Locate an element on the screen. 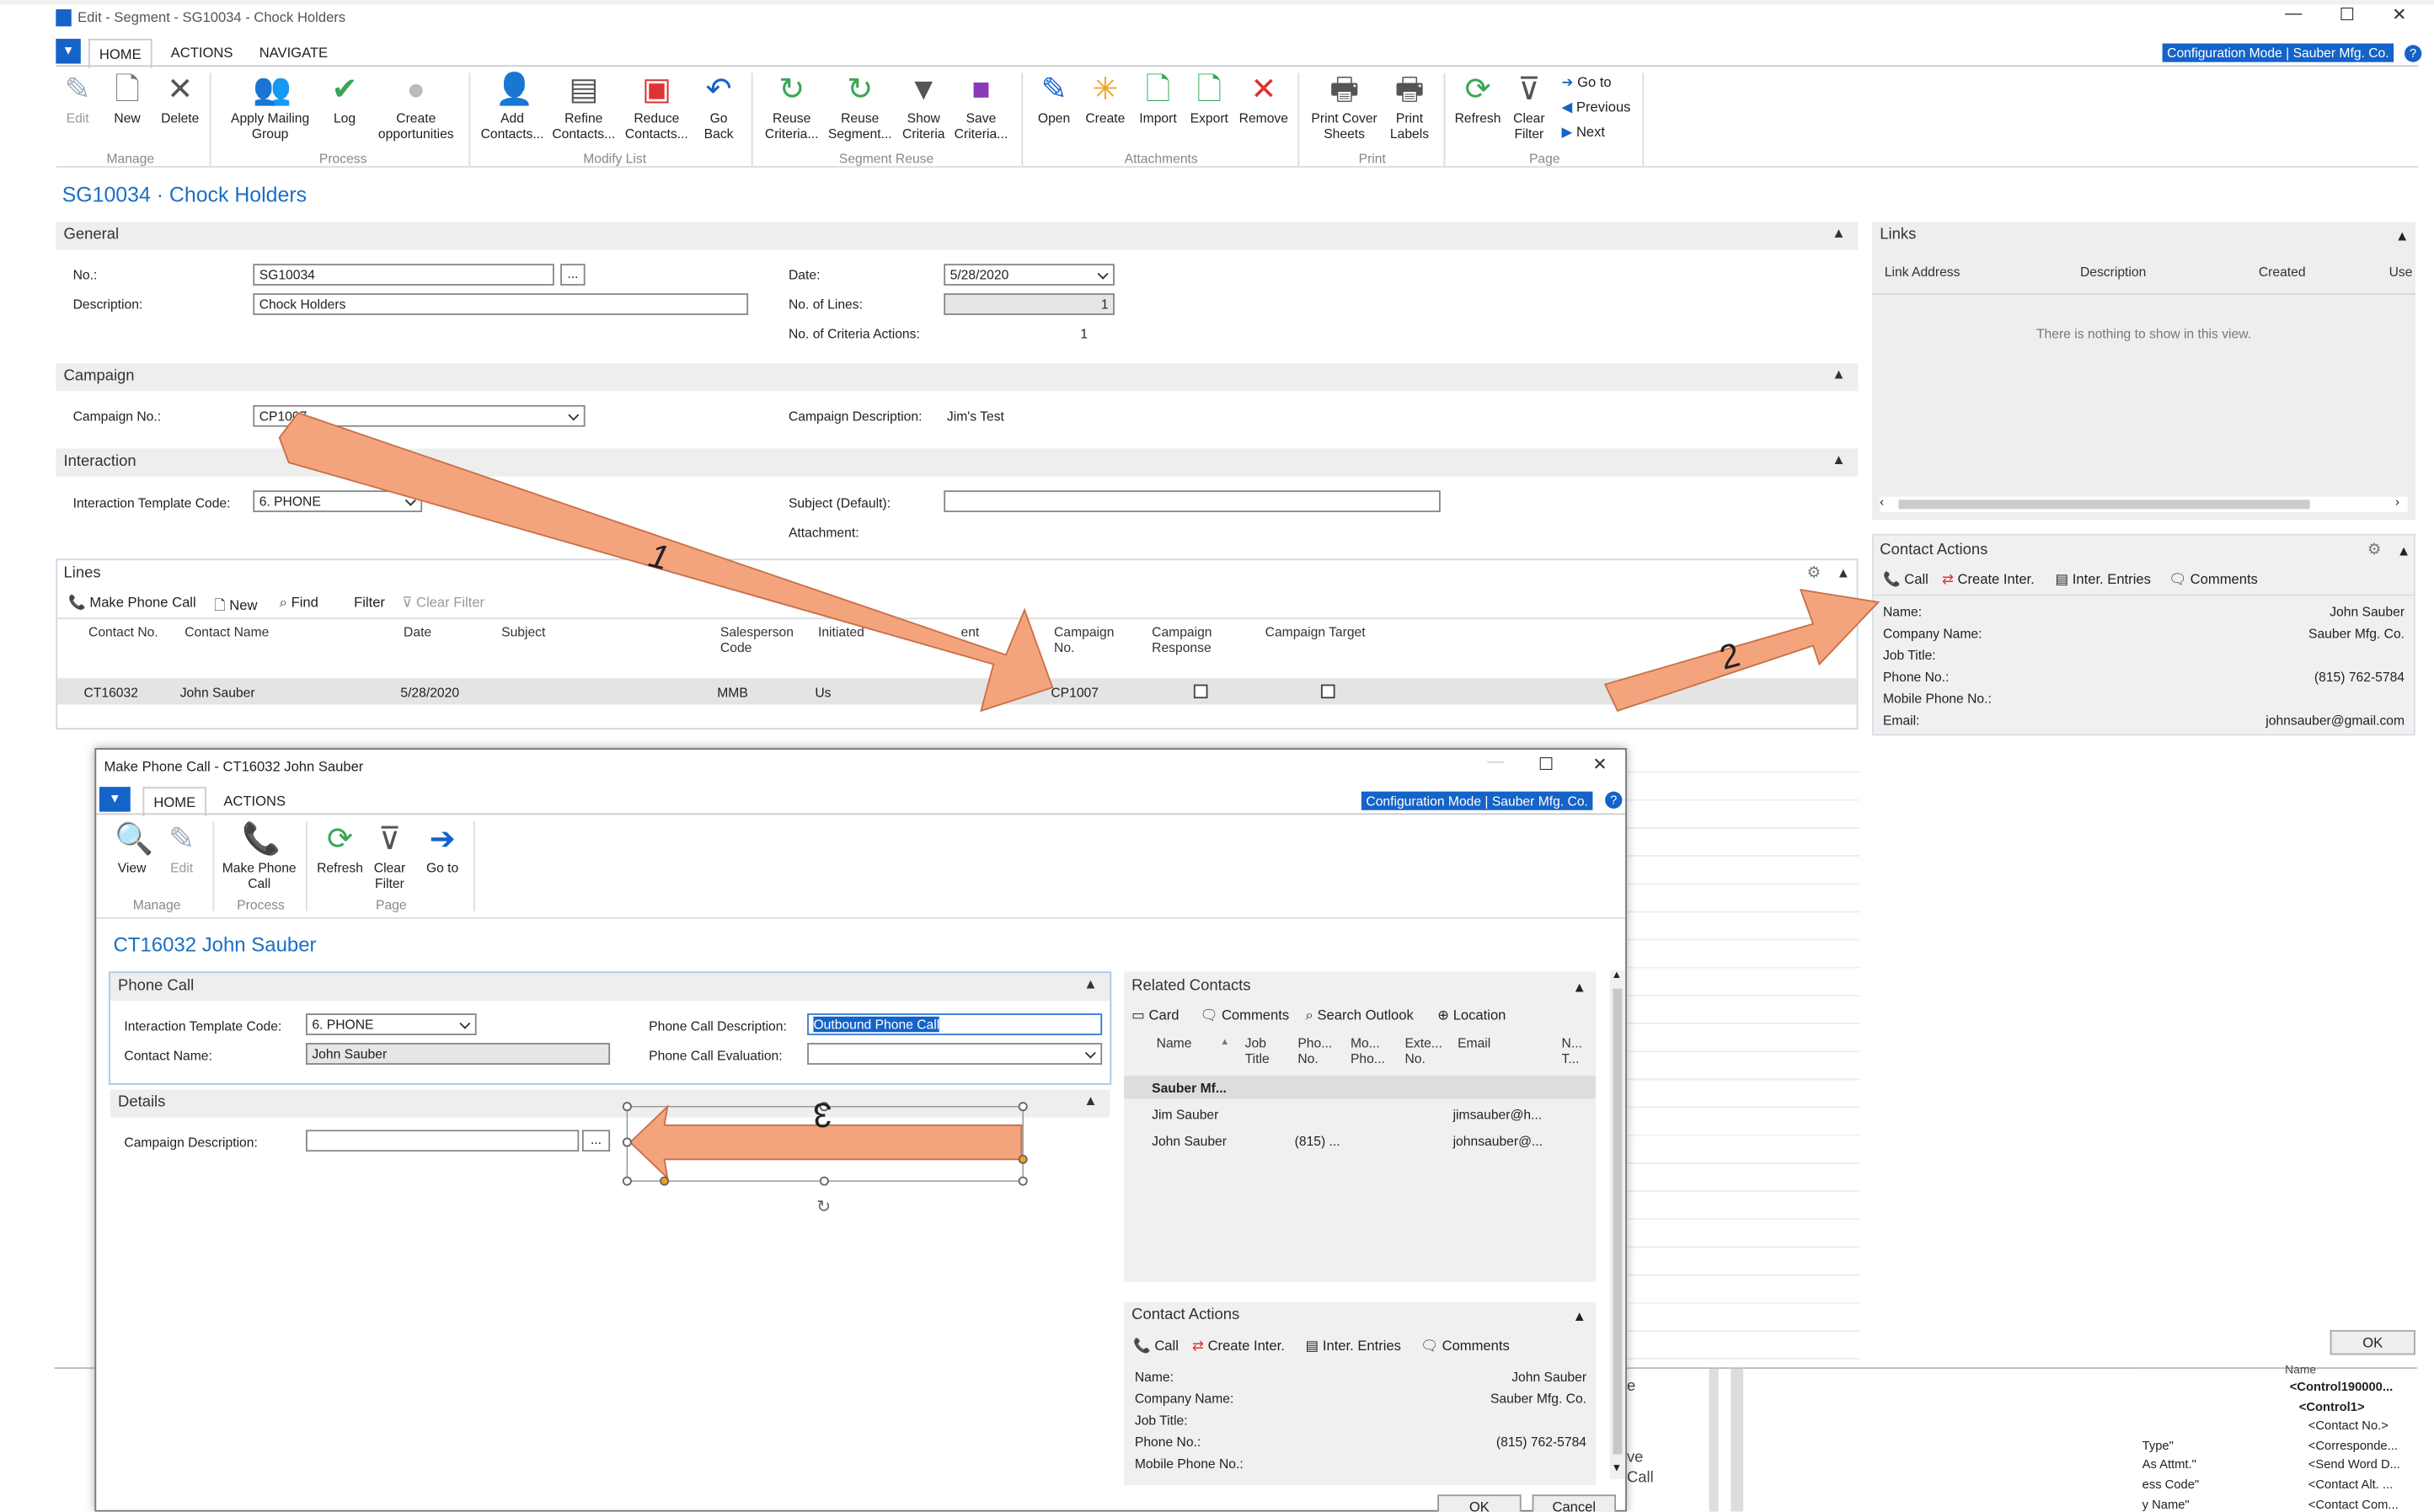 Image resolution: width=2434 pixels, height=1512 pixels. dialog-config-badge: Configuration Mode | Sauber Mfg. Co. is located at coordinates (1477, 800).